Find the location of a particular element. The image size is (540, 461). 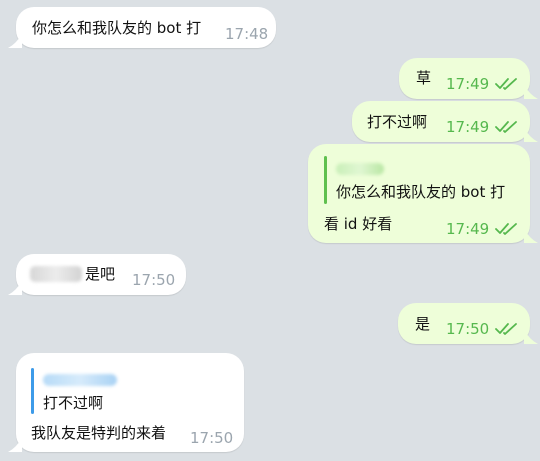

reply-quote-text: 打不过啊 is located at coordinates (73, 403).